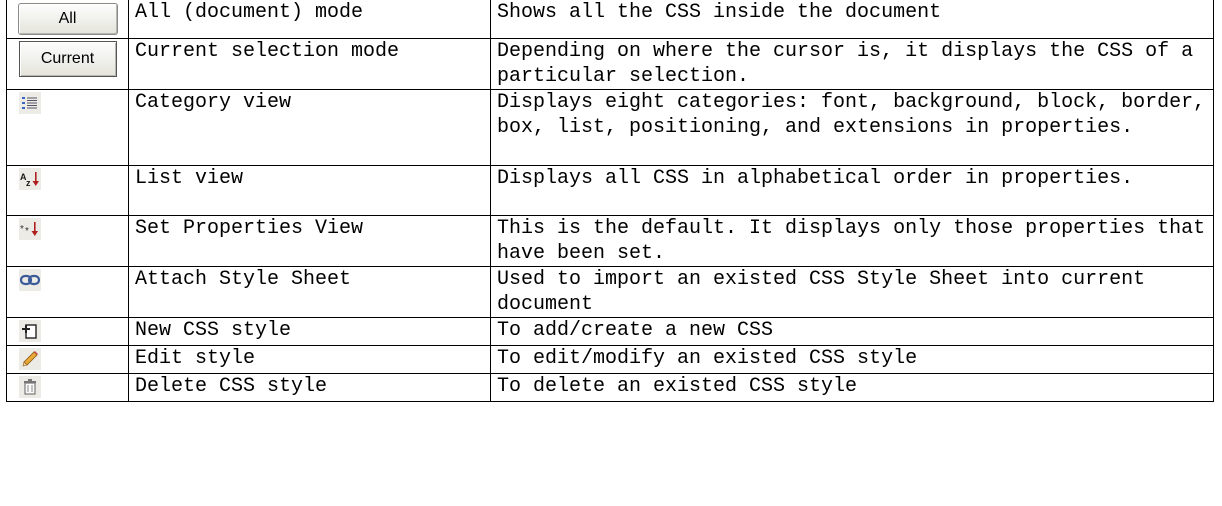  What do you see at coordinates (852, 387) in the screenshot?
I see `feature-description: To delete an existed CSS style` at bounding box center [852, 387].